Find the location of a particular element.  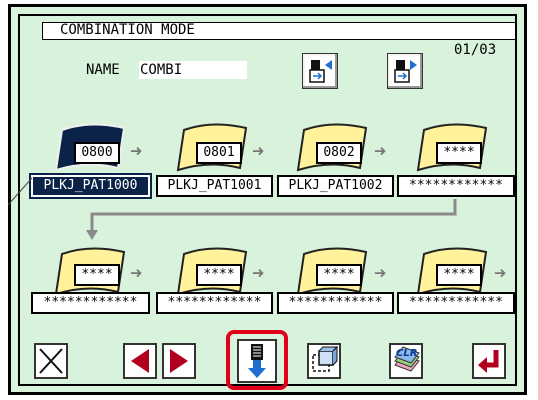

copy-button is located at coordinates (324, 361).